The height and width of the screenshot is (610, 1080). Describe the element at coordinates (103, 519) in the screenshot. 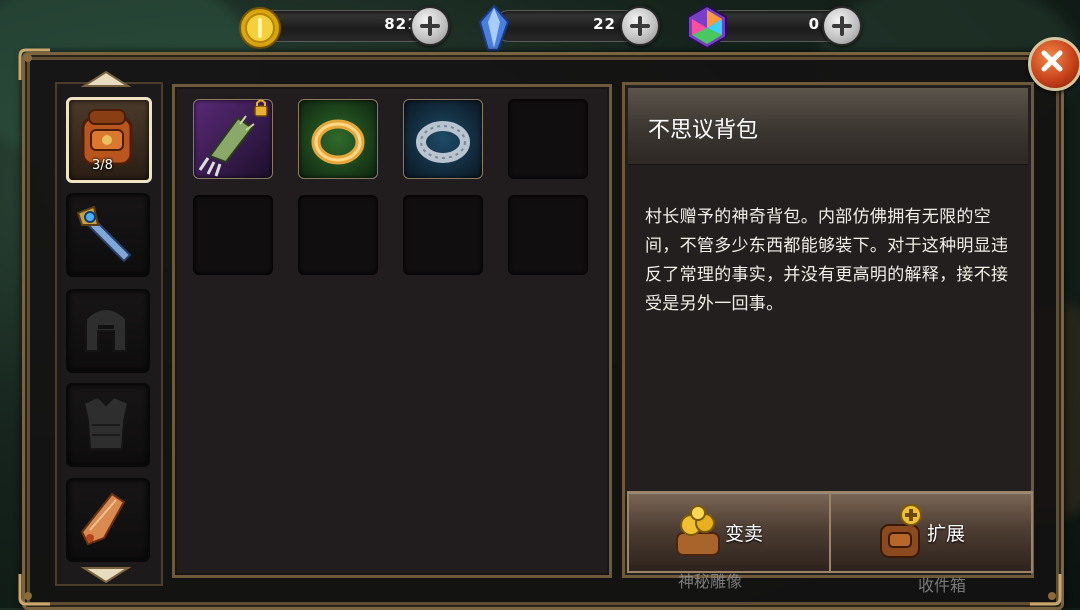

I see `gauntlet-icon` at that location.